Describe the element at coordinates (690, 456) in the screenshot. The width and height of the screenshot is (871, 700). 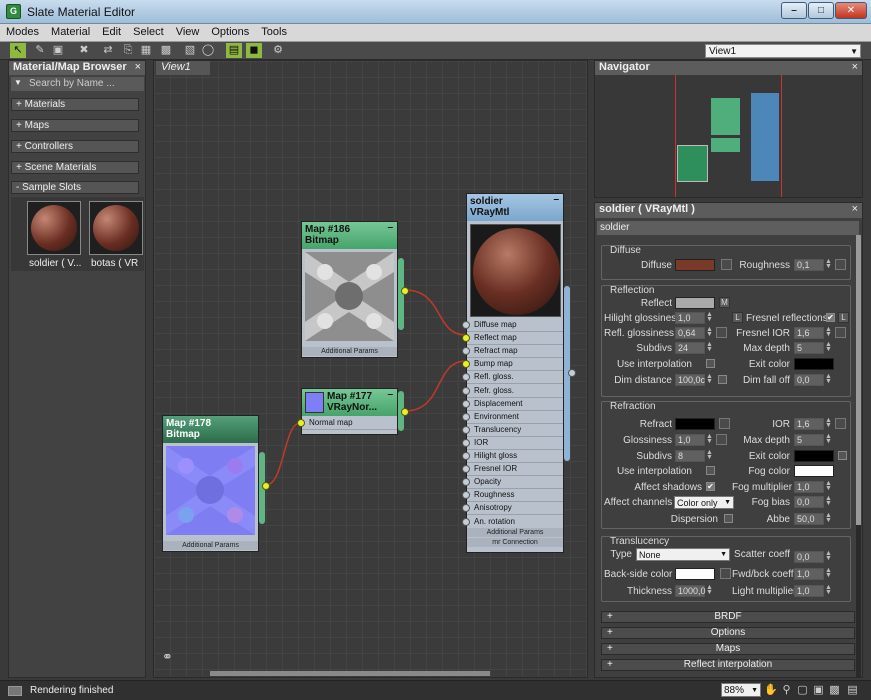
I see `refr-subdivs-input: 8` at that location.